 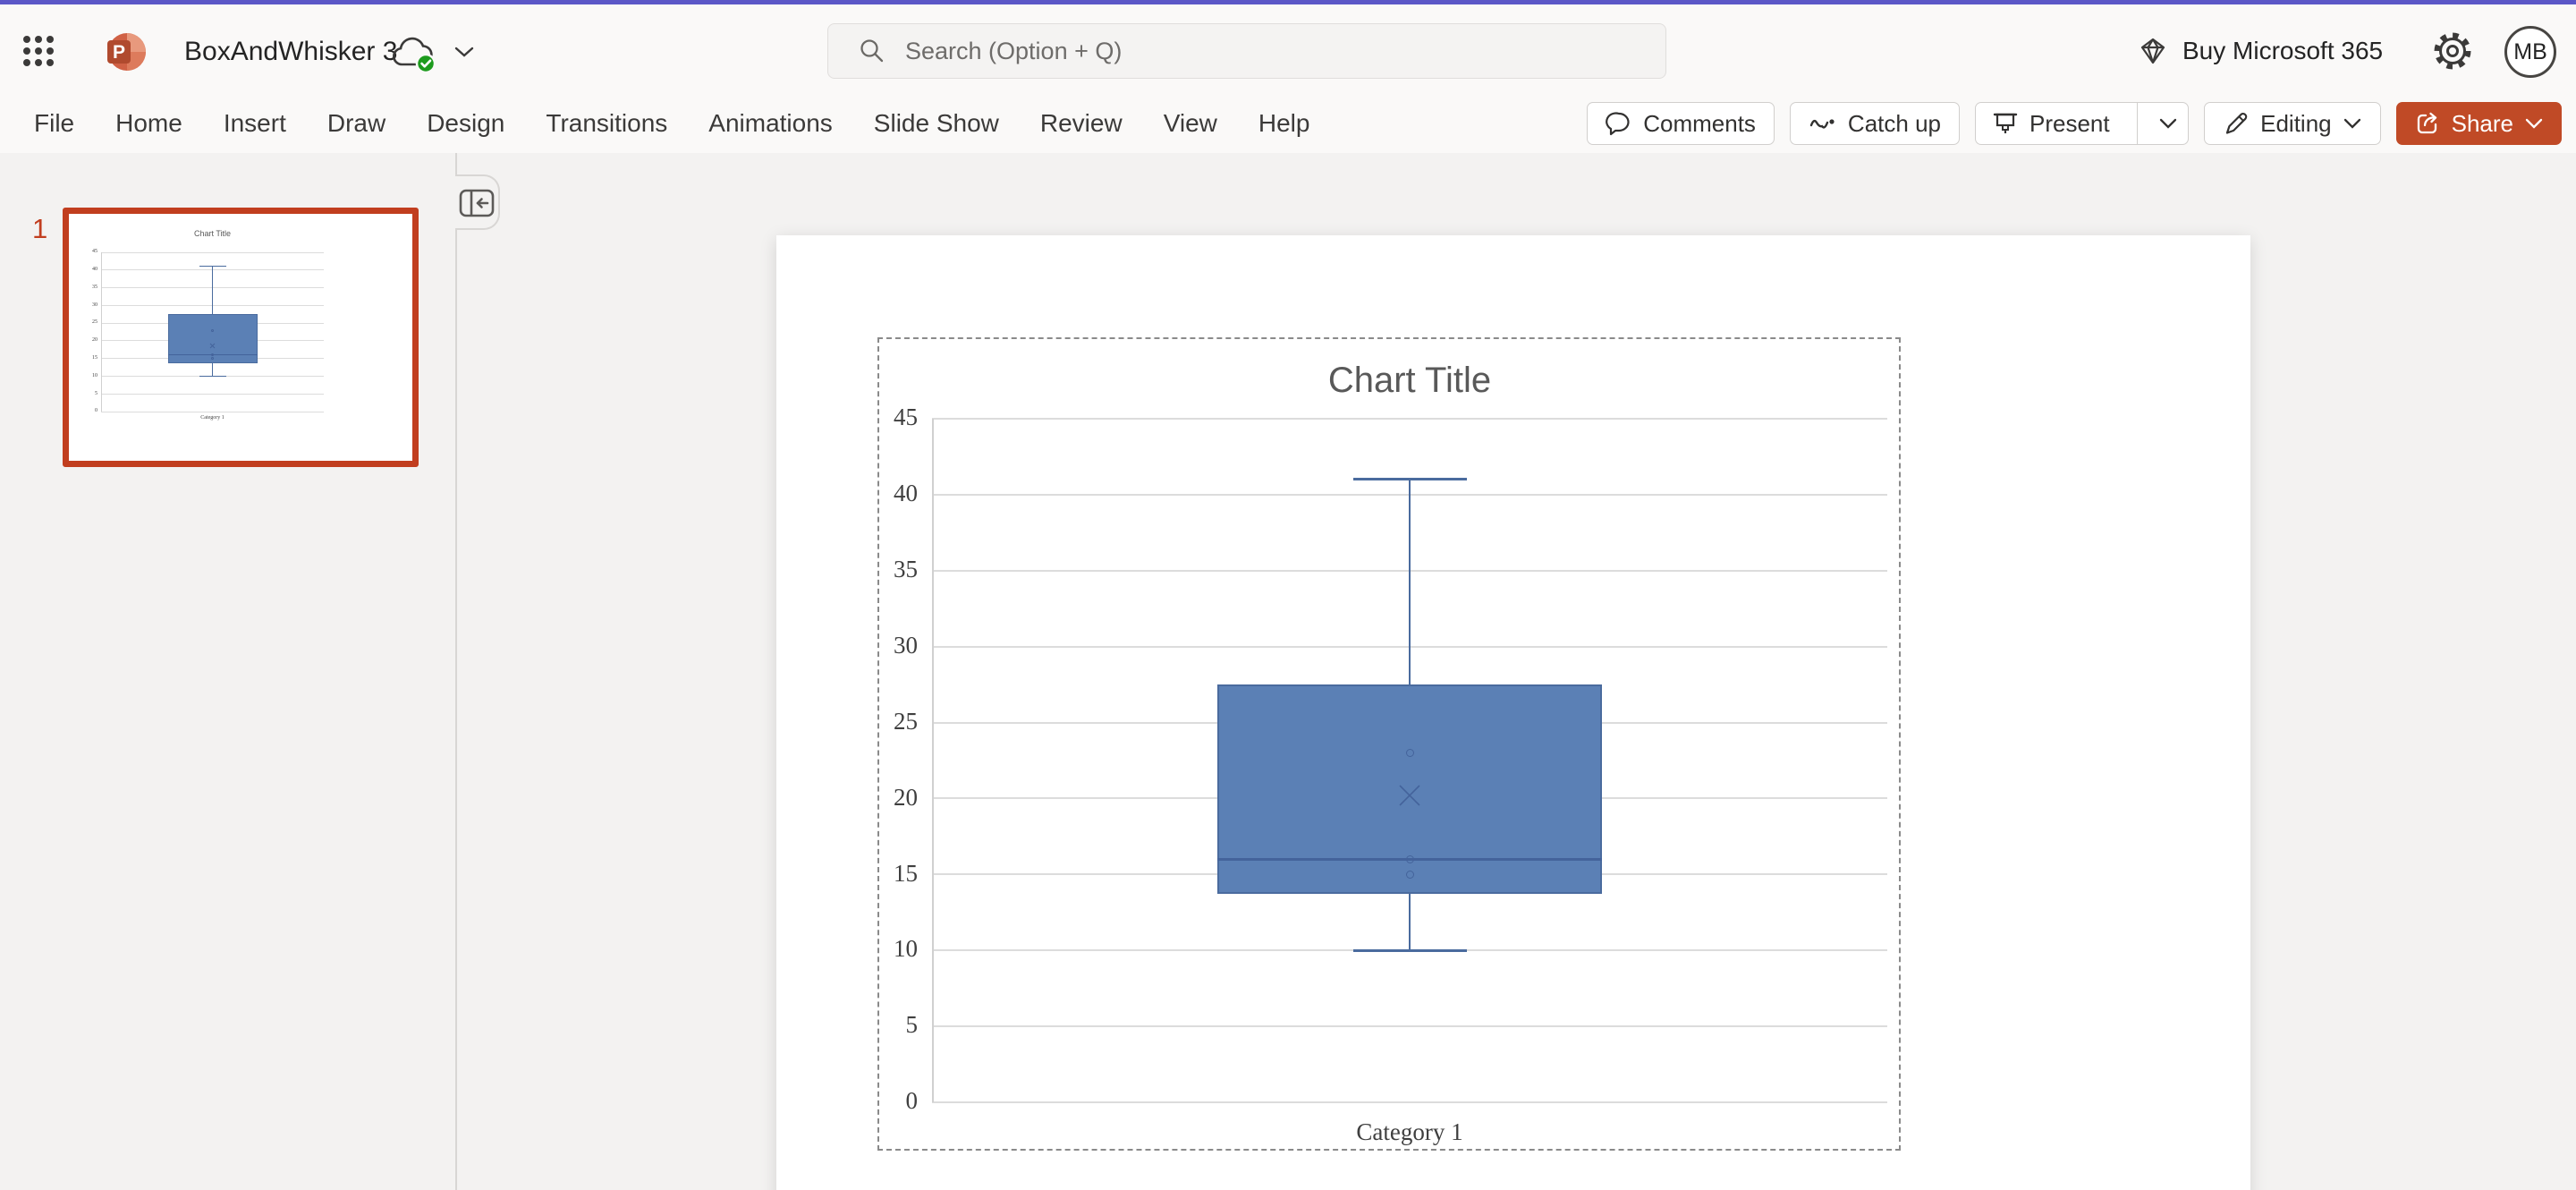 What do you see at coordinates (212, 342) in the screenshot?
I see `mean-marker` at bounding box center [212, 342].